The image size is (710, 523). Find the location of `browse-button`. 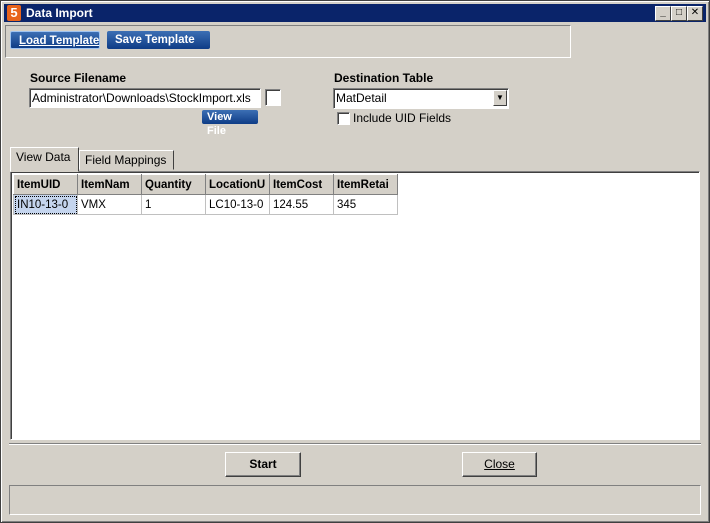

browse-button is located at coordinates (273, 97).